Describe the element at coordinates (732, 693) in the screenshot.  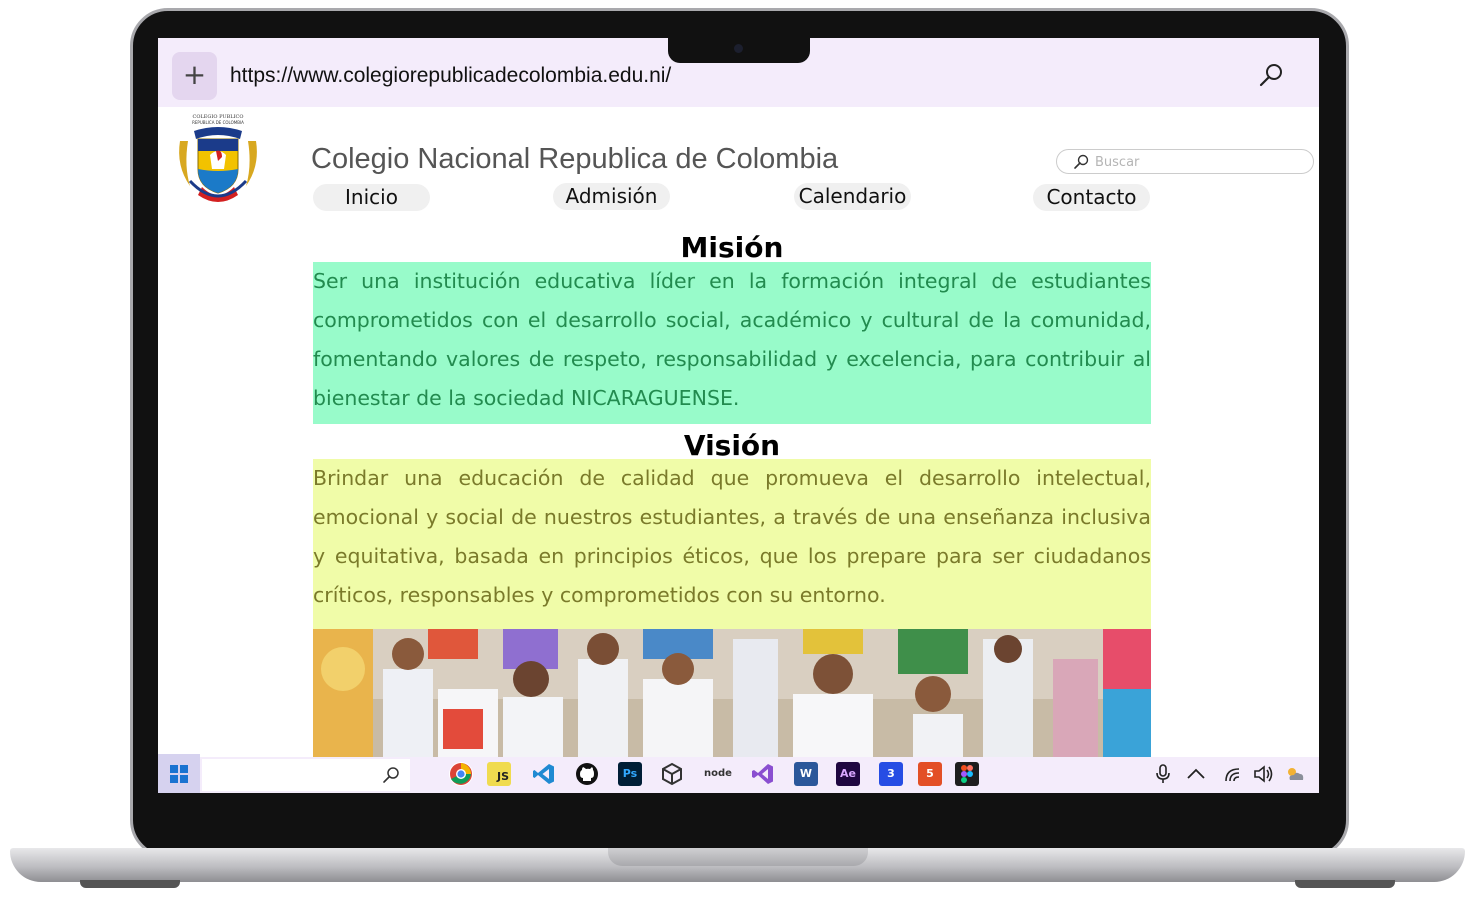
I see `students-photo` at that location.